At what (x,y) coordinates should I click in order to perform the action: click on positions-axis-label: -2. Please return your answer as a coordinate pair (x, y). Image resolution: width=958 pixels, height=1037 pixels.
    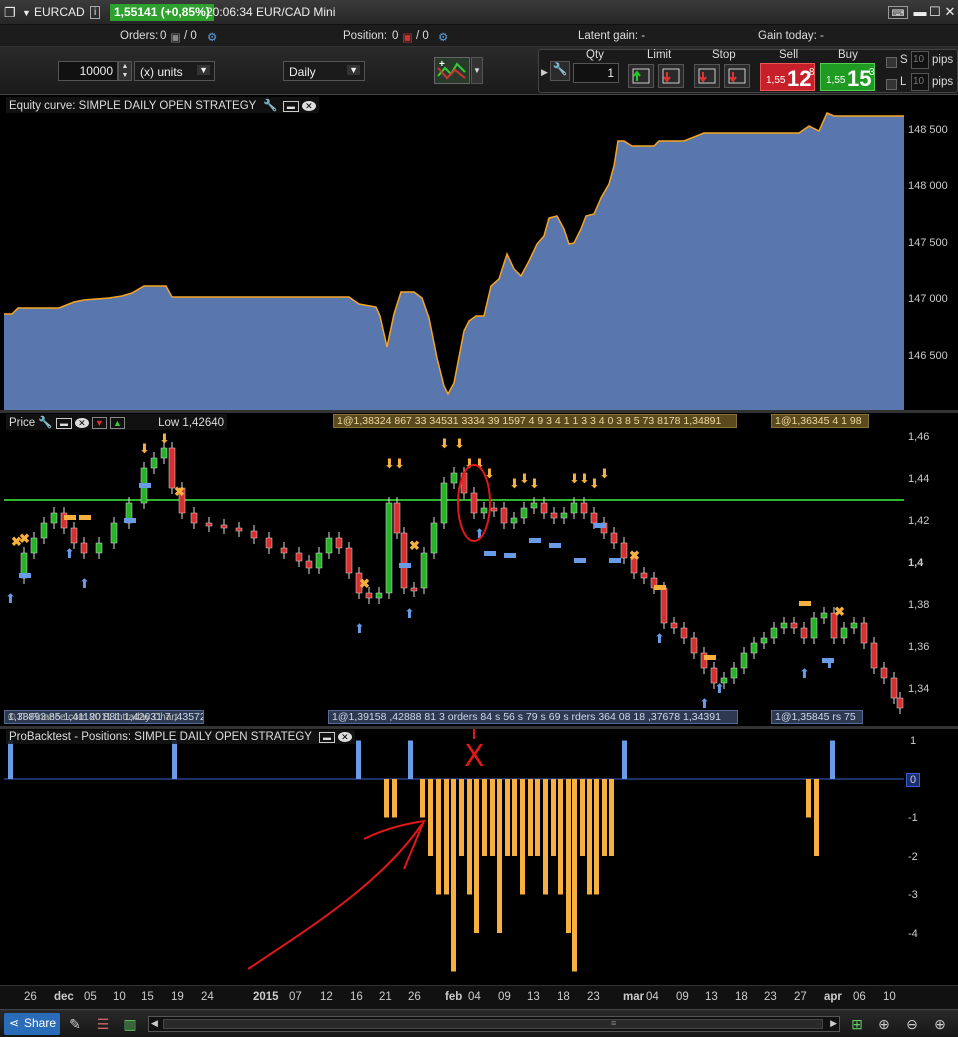
    Looking at the image, I should click on (913, 857).